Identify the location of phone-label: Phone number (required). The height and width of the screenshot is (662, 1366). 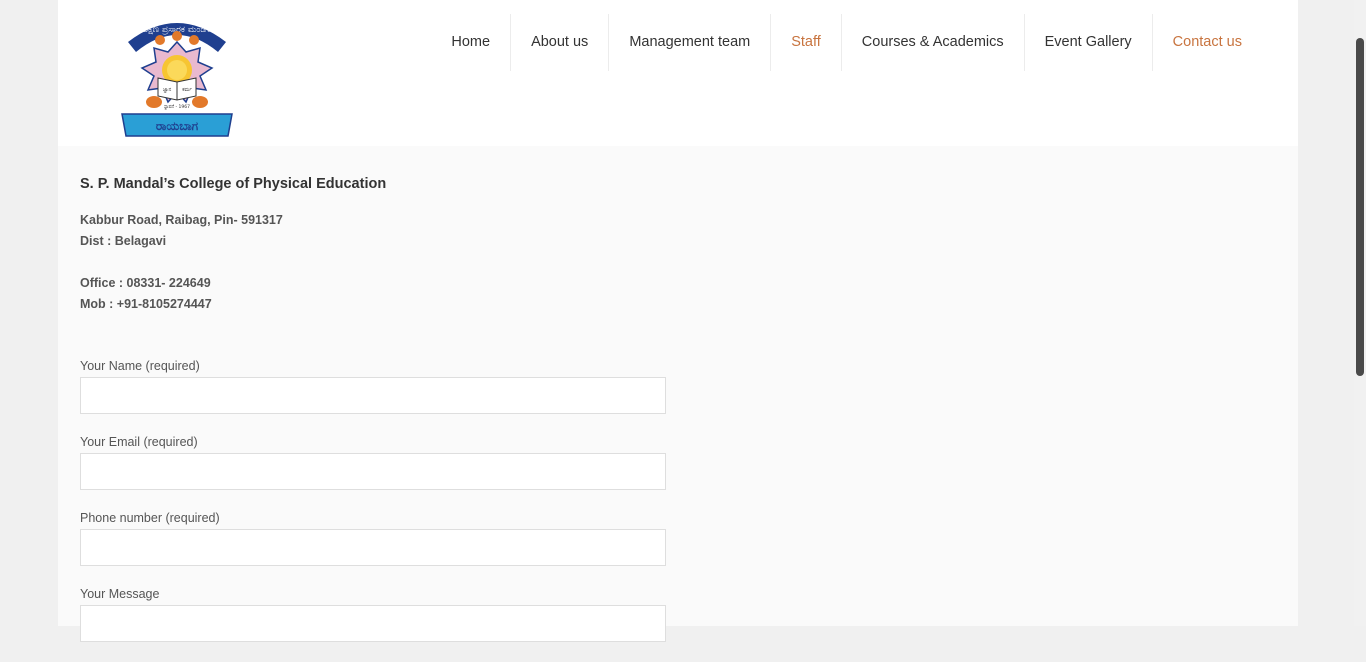
(150, 518).